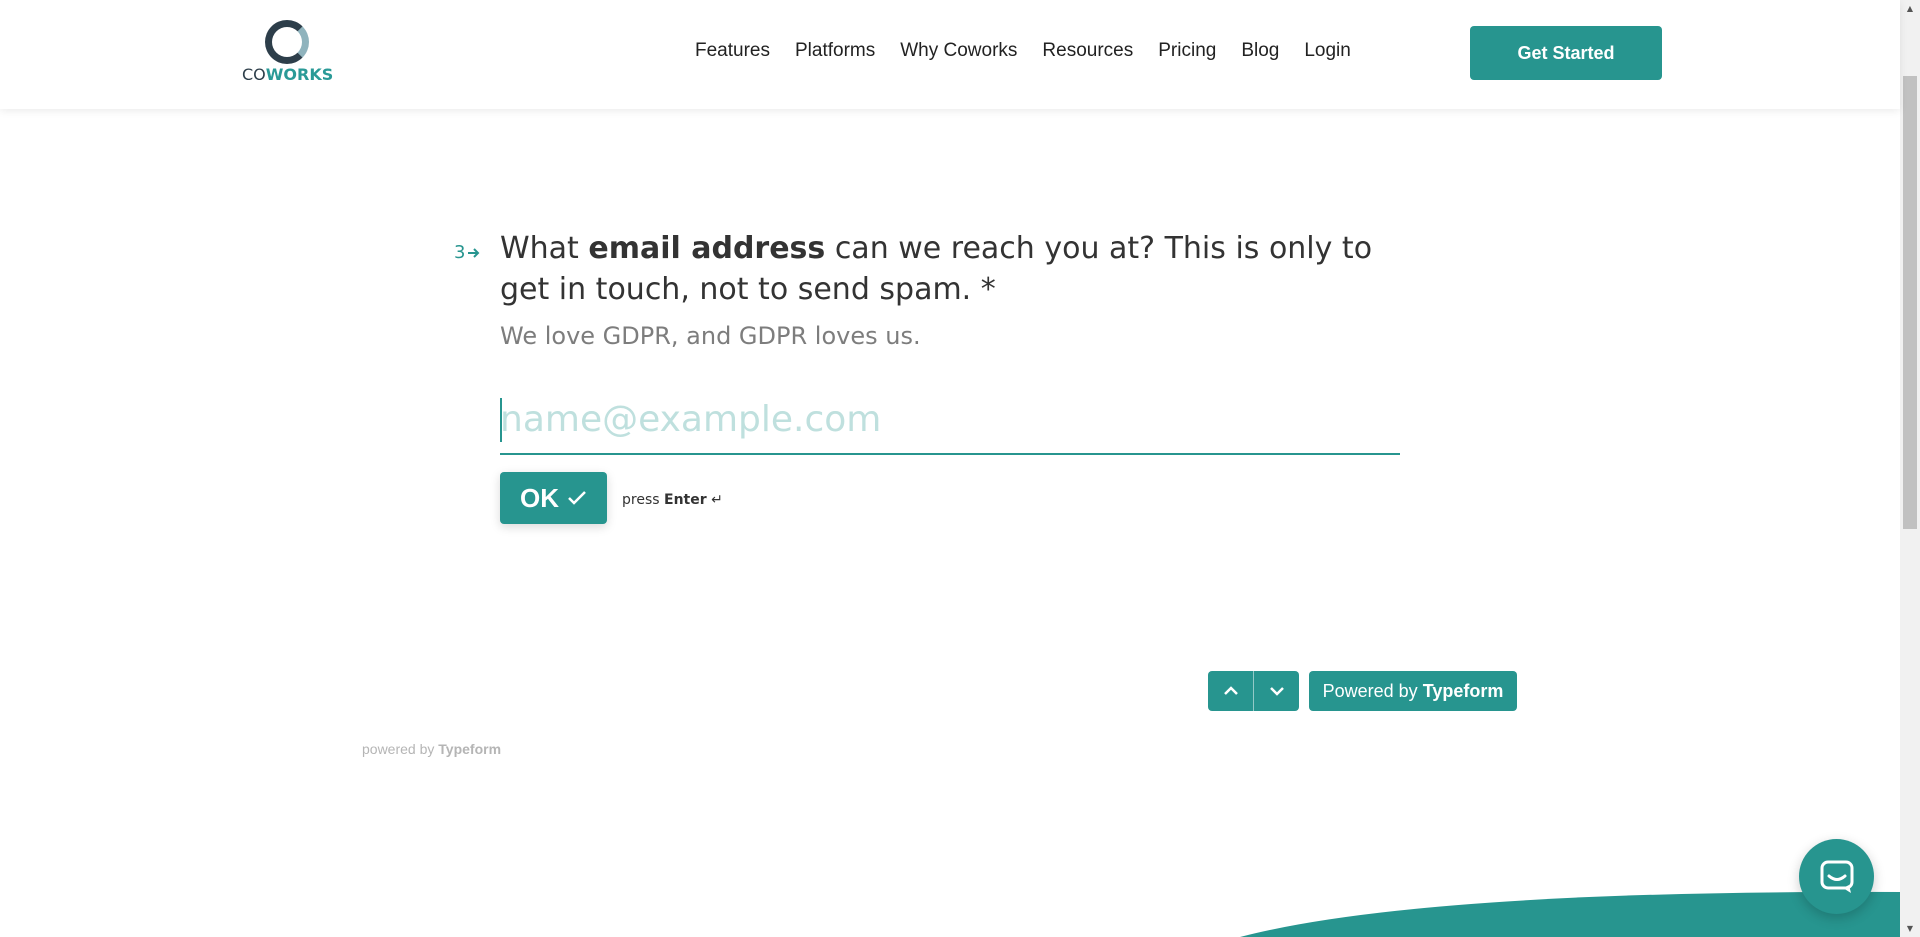 The height and width of the screenshot is (937, 1920). I want to click on nav-login: Login, so click(1327, 51).